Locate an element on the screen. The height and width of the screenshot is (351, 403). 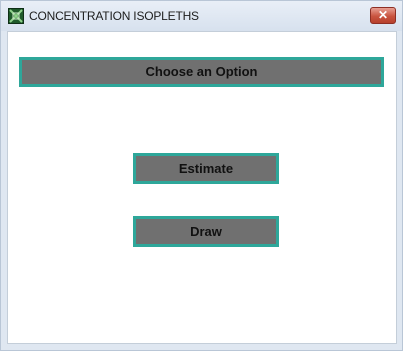
close-button: ✕ is located at coordinates (383, 15).